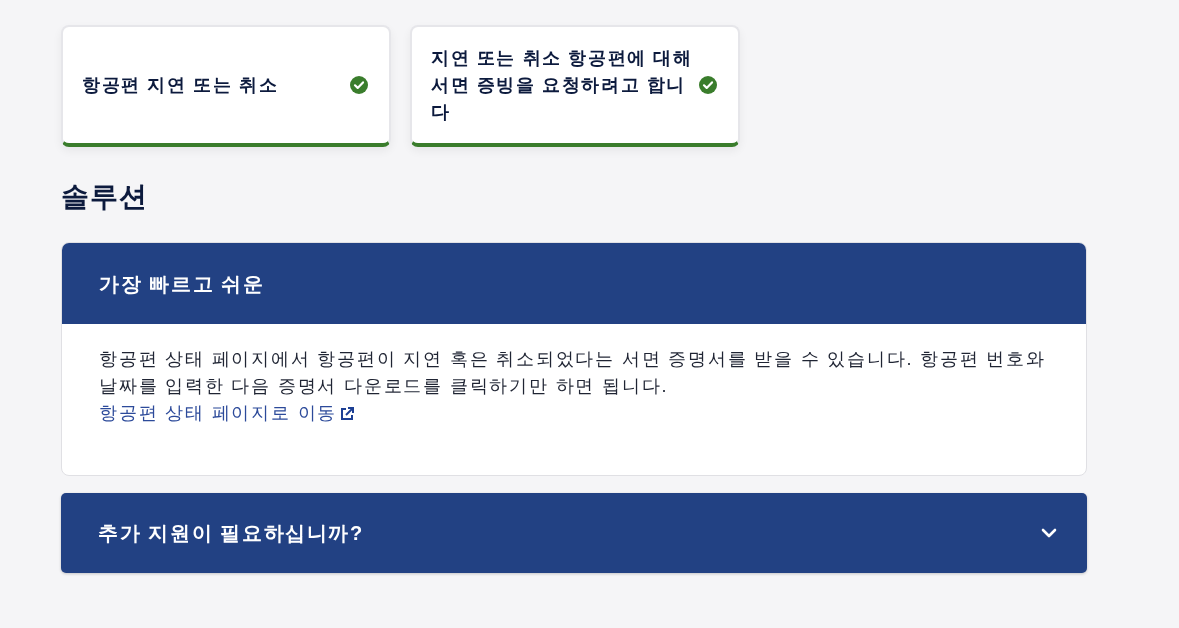 The width and height of the screenshot is (1179, 628). I want to click on external-link-icon, so click(347, 413).